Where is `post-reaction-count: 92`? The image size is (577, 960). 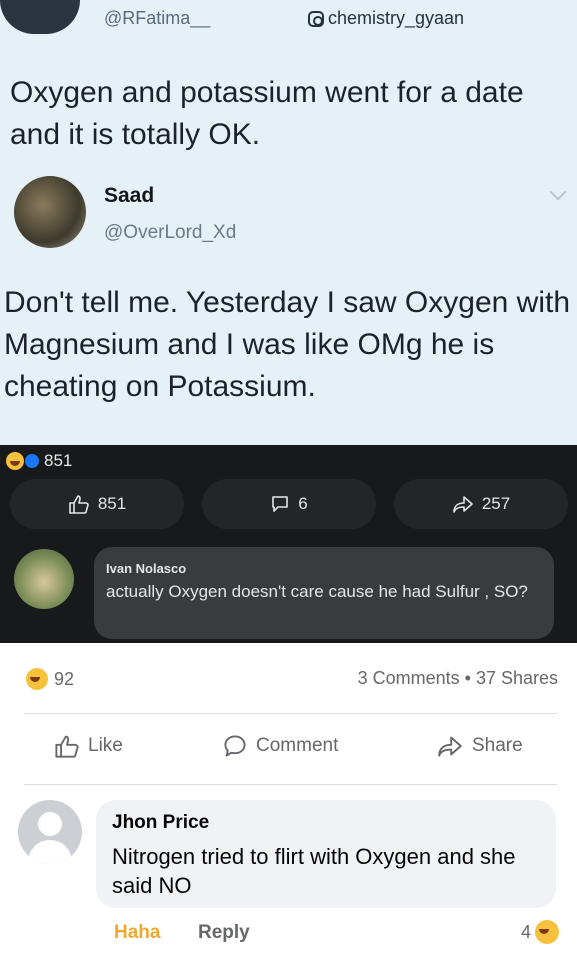 post-reaction-count: 92 is located at coordinates (64, 678).